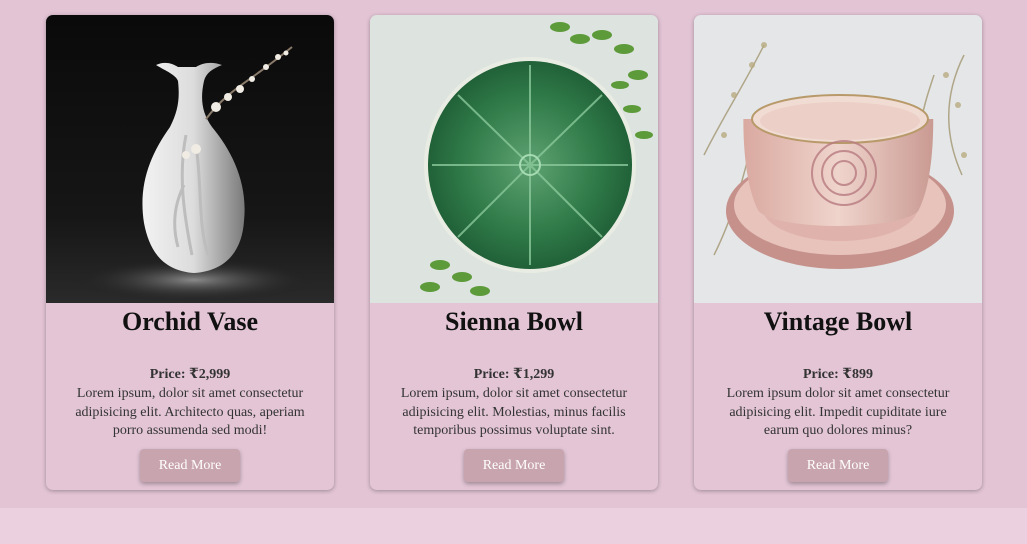  What do you see at coordinates (838, 374) in the screenshot?
I see `product-price: Price: ₹899` at bounding box center [838, 374].